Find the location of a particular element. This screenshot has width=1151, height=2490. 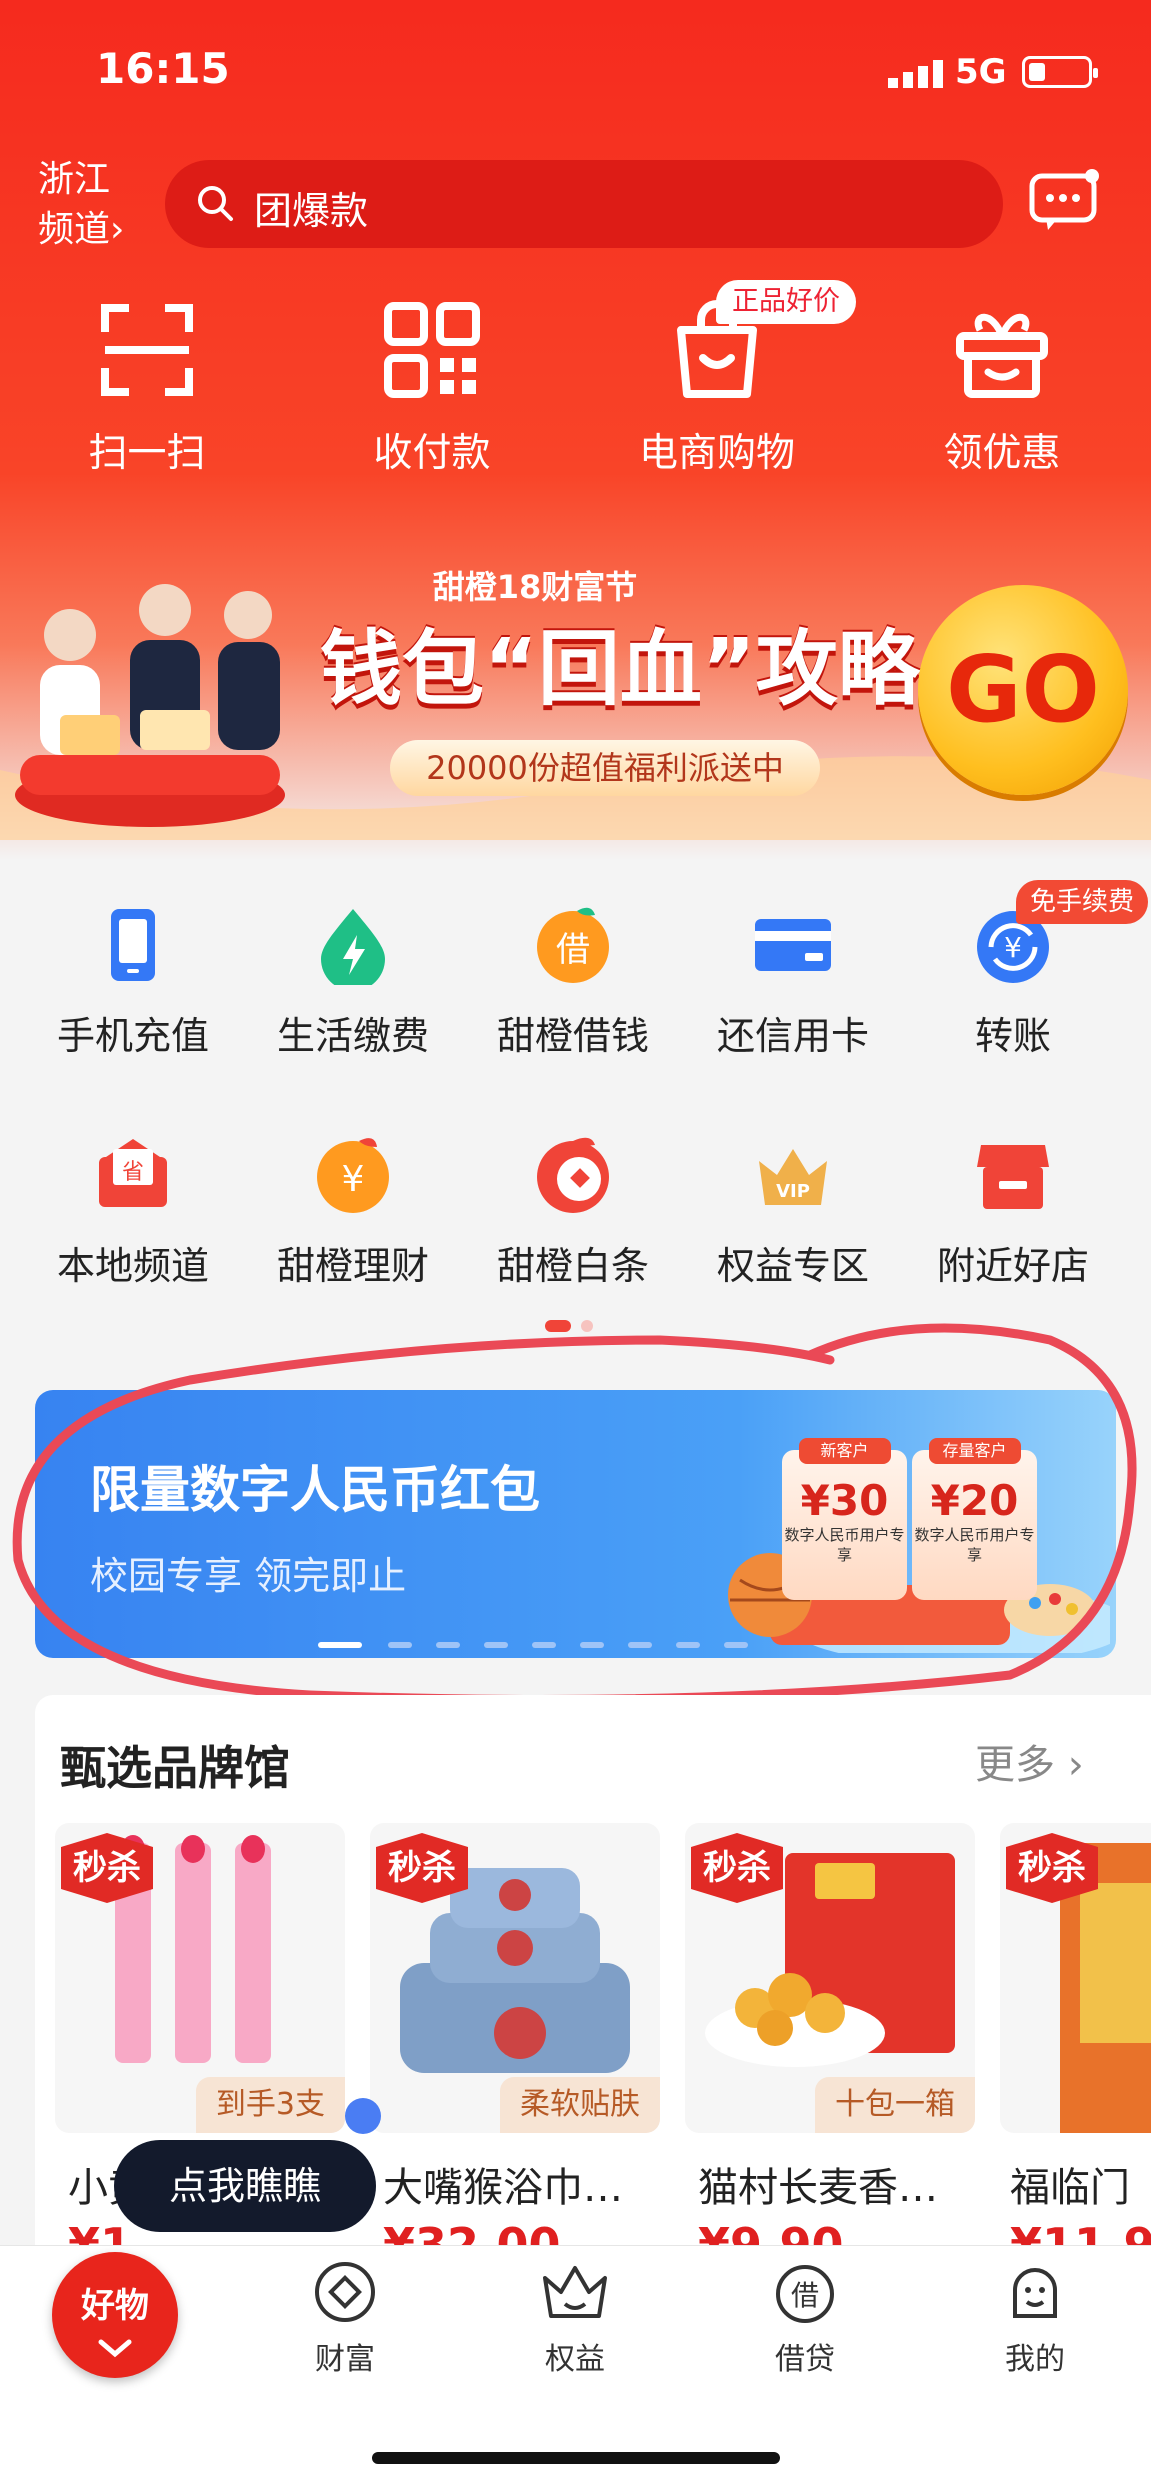

banner-pill: 20000份超值福利派送中 is located at coordinates (605, 768).